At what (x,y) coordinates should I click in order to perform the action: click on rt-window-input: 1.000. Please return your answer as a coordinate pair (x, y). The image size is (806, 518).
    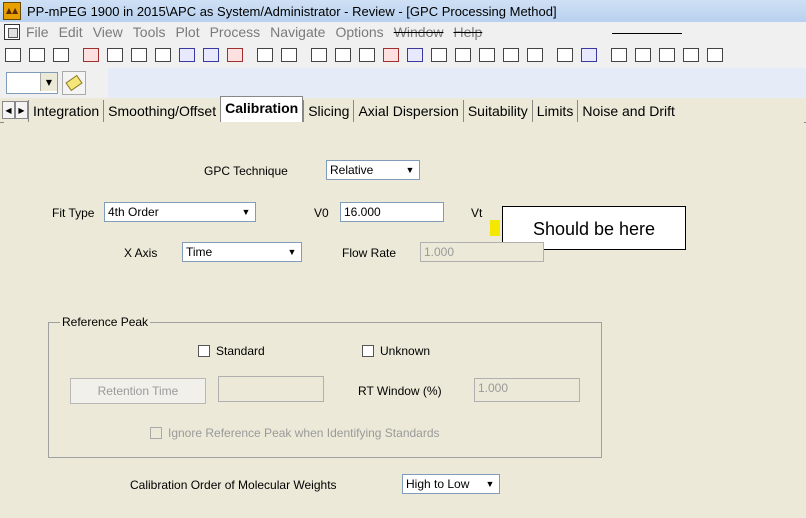
    Looking at the image, I should click on (527, 390).